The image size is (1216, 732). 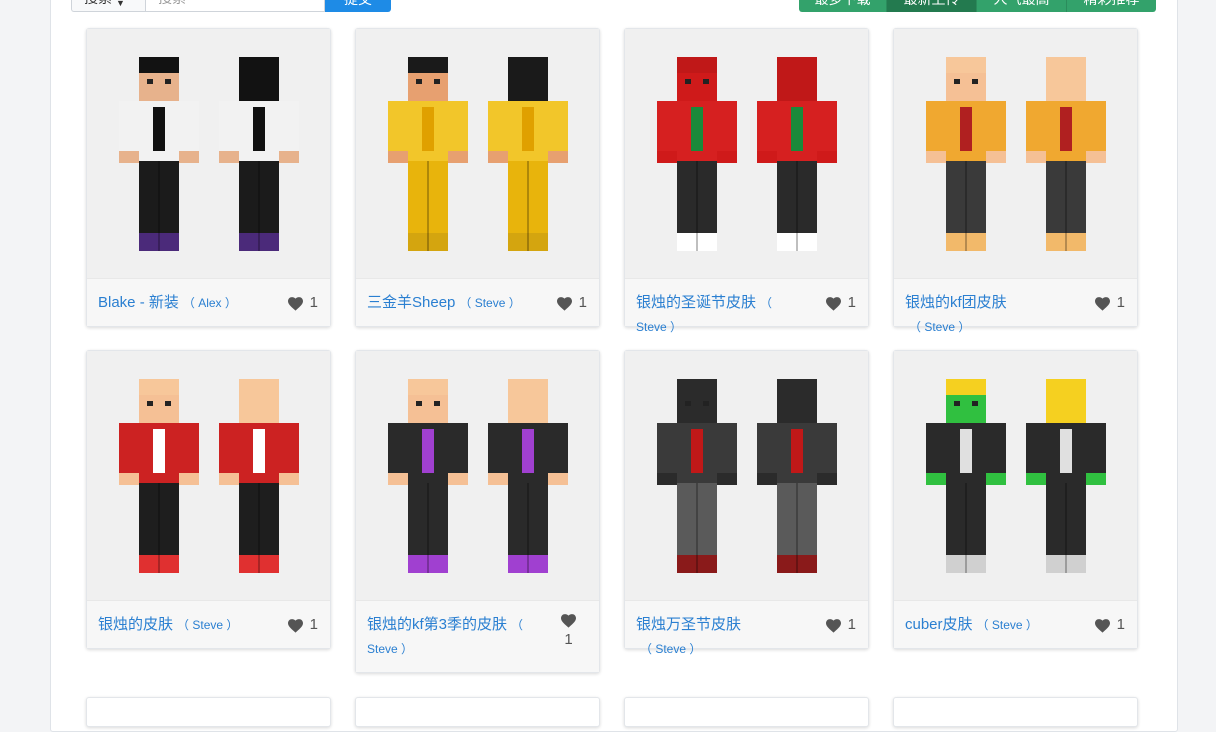 I want to click on skin-title-link: 三金羊Sheep （ Steve ）, so click(x=449, y=303).